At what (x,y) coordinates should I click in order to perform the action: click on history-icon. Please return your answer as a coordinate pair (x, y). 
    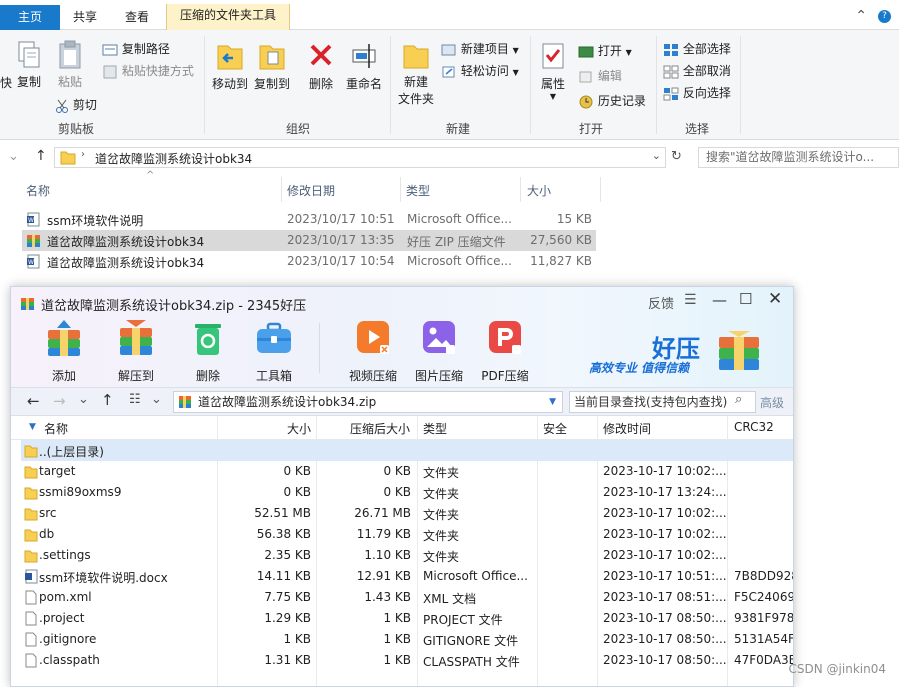
    Looking at the image, I should click on (586, 101).